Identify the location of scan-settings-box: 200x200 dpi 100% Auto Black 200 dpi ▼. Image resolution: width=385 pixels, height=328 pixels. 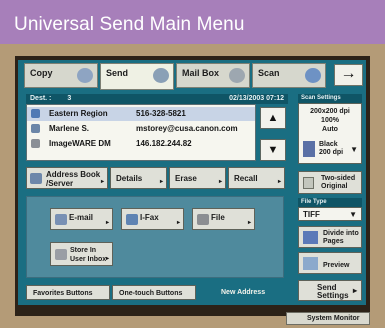
(330, 133).